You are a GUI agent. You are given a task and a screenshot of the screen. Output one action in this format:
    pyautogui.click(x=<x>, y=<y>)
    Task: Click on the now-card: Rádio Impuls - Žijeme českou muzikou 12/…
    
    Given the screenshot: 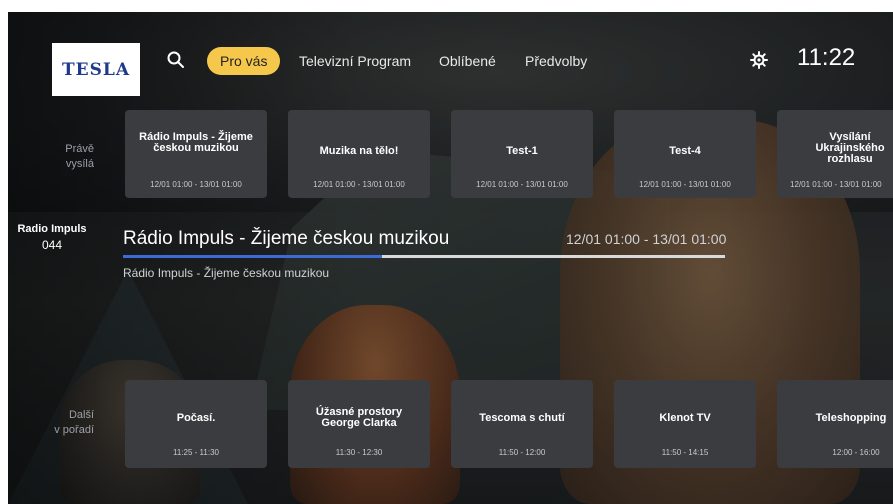 What is the action you would take?
    pyautogui.click(x=196, y=154)
    